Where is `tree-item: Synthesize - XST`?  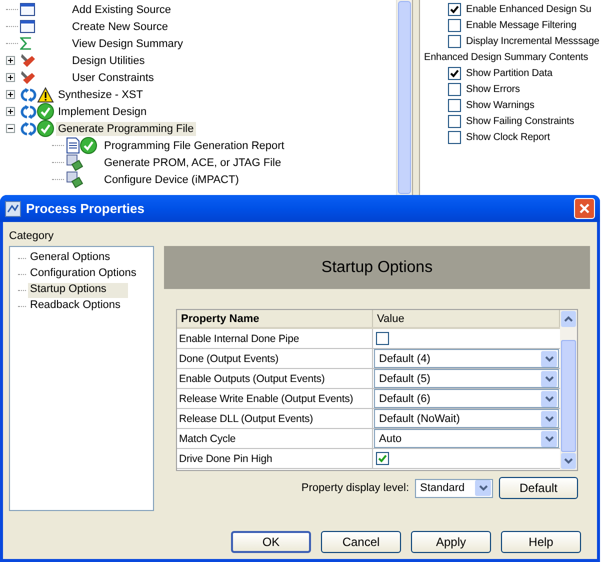 tree-item: Synthesize - XST is located at coordinates (100, 95).